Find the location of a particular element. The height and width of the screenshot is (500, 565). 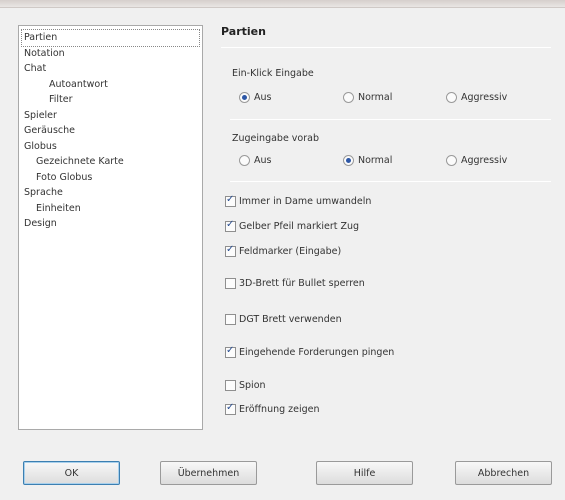

help-button: Hilfe is located at coordinates (364, 473).